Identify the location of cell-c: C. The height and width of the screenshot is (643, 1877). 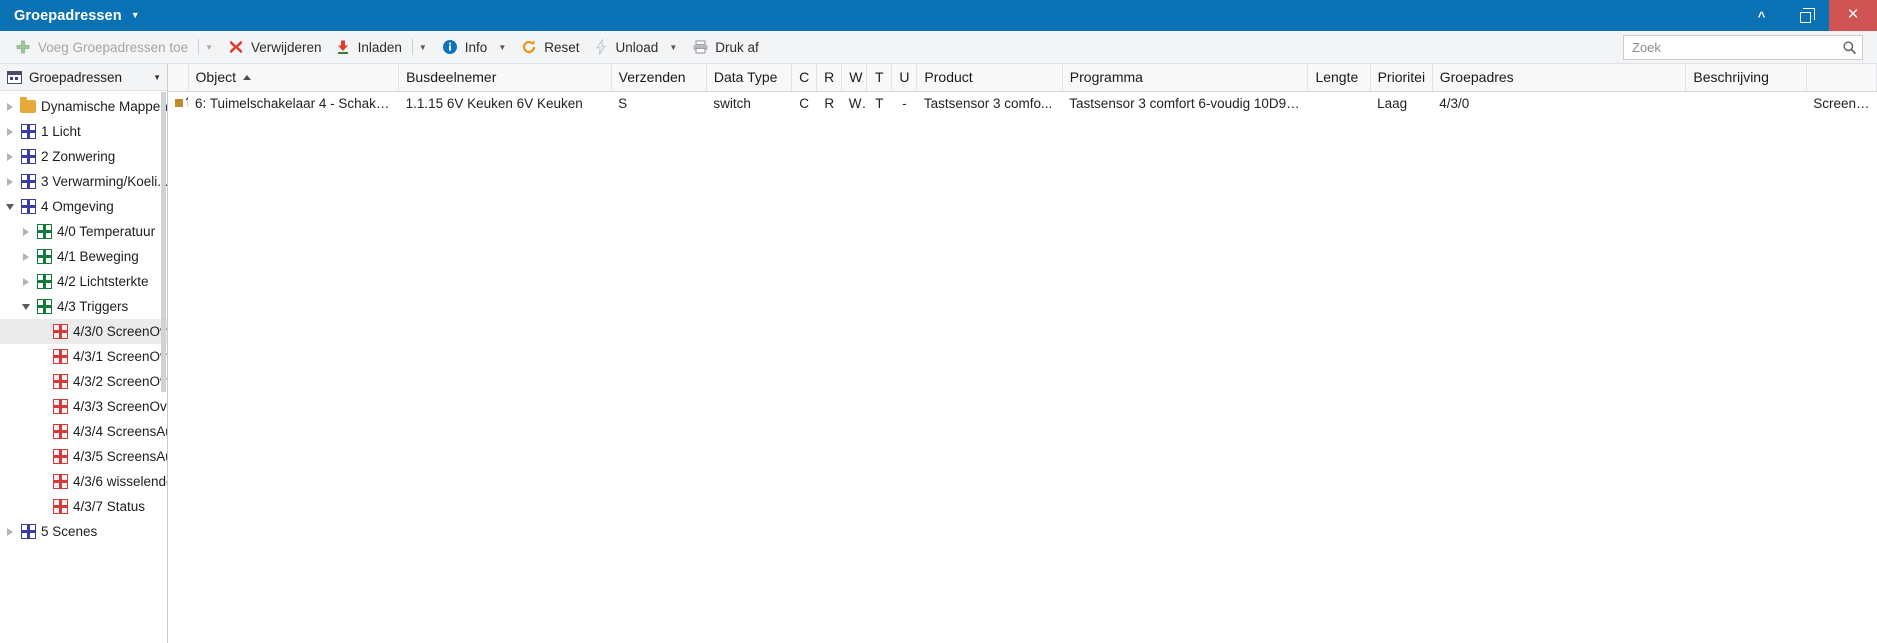
(804, 103).